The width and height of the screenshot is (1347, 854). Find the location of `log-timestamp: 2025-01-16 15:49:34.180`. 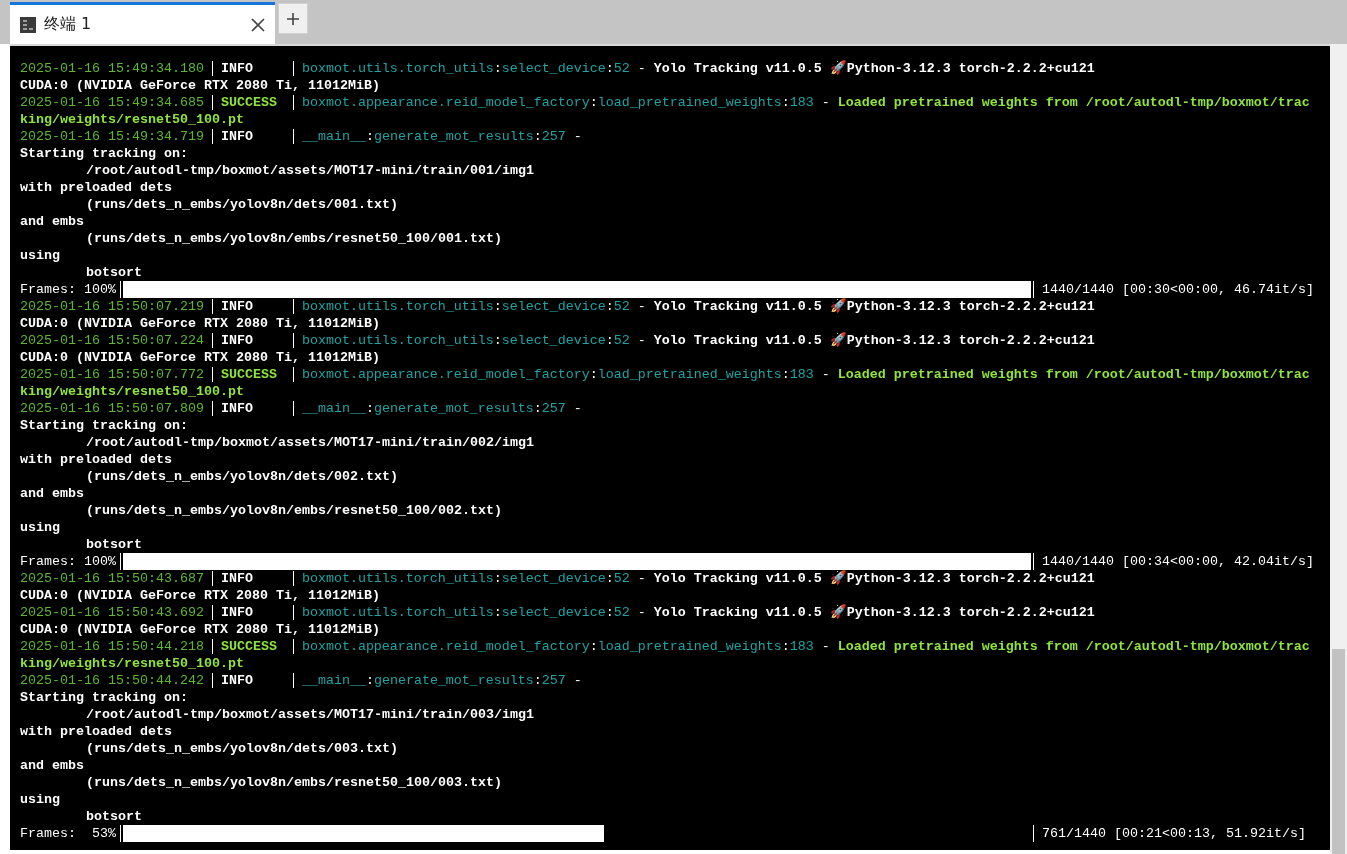

log-timestamp: 2025-01-16 15:49:34.180 is located at coordinates (112, 68).